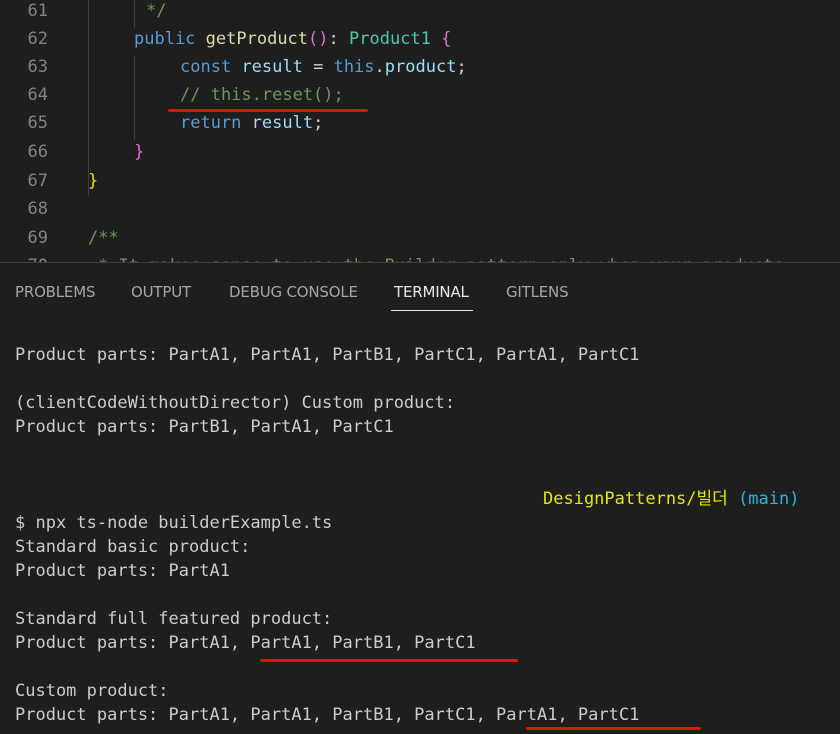 Image resolution: width=840 pixels, height=734 pixels. Describe the element at coordinates (446, 39) in the screenshot. I see `brace: {` at that location.